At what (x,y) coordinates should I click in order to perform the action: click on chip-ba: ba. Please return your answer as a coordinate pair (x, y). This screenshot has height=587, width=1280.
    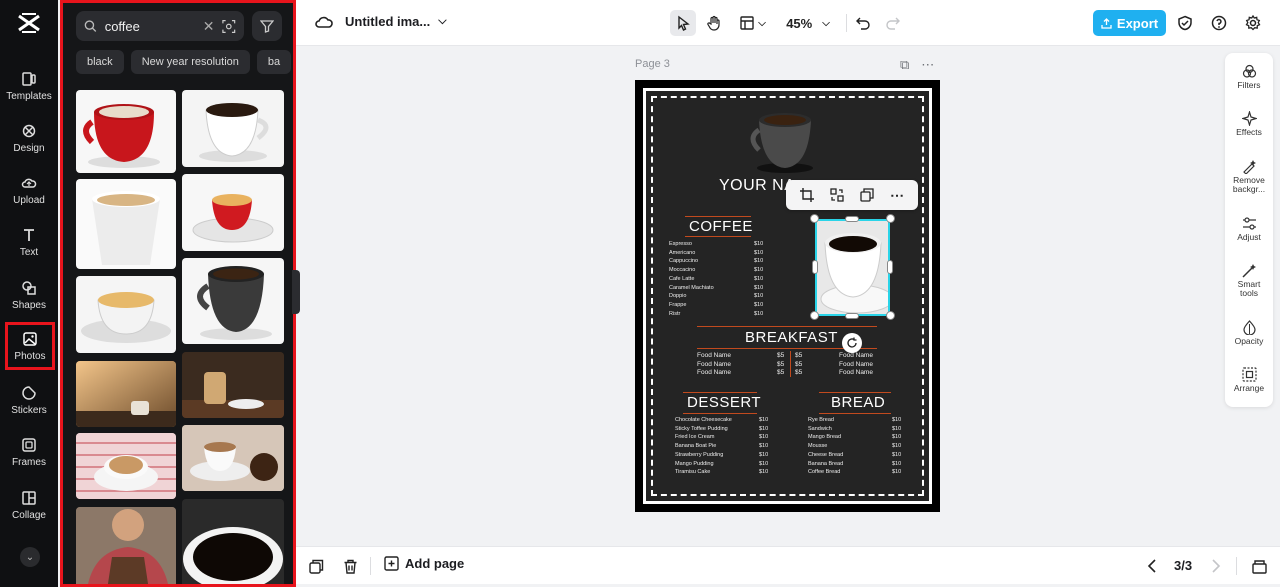
    Looking at the image, I should click on (274, 62).